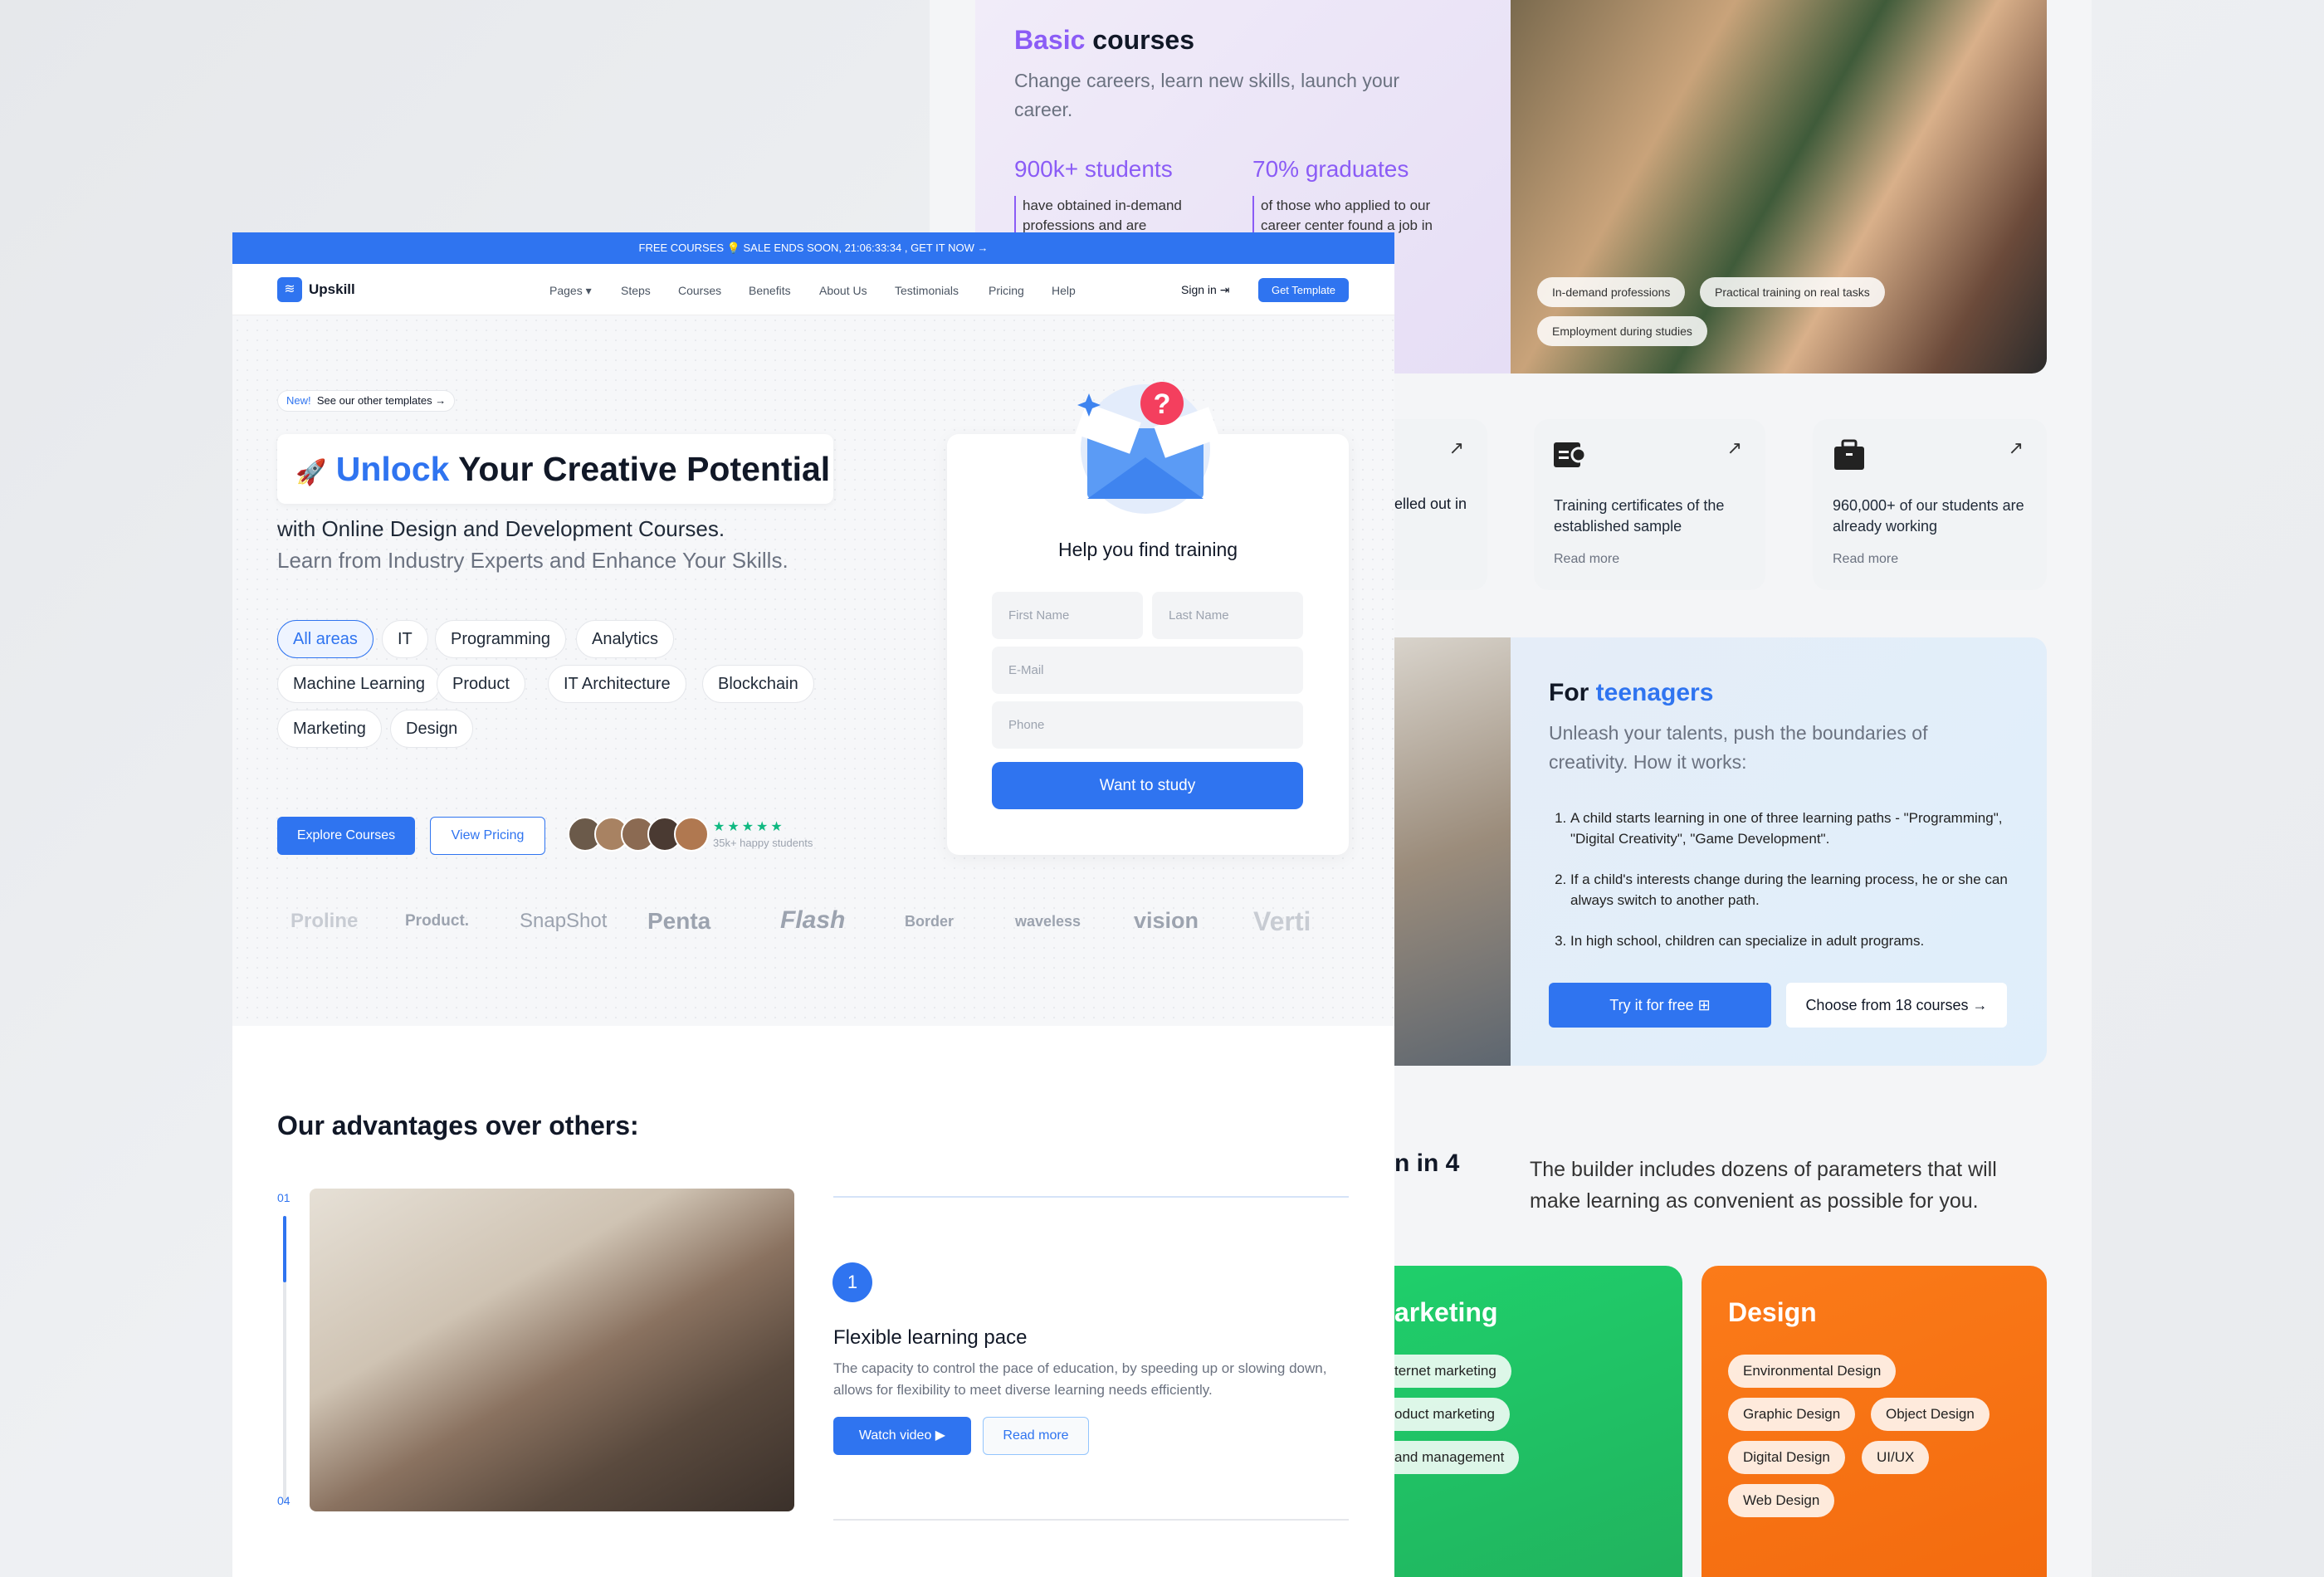 This screenshot has height=1577, width=2324. I want to click on filter-chip: Machine Learning, so click(359, 684).